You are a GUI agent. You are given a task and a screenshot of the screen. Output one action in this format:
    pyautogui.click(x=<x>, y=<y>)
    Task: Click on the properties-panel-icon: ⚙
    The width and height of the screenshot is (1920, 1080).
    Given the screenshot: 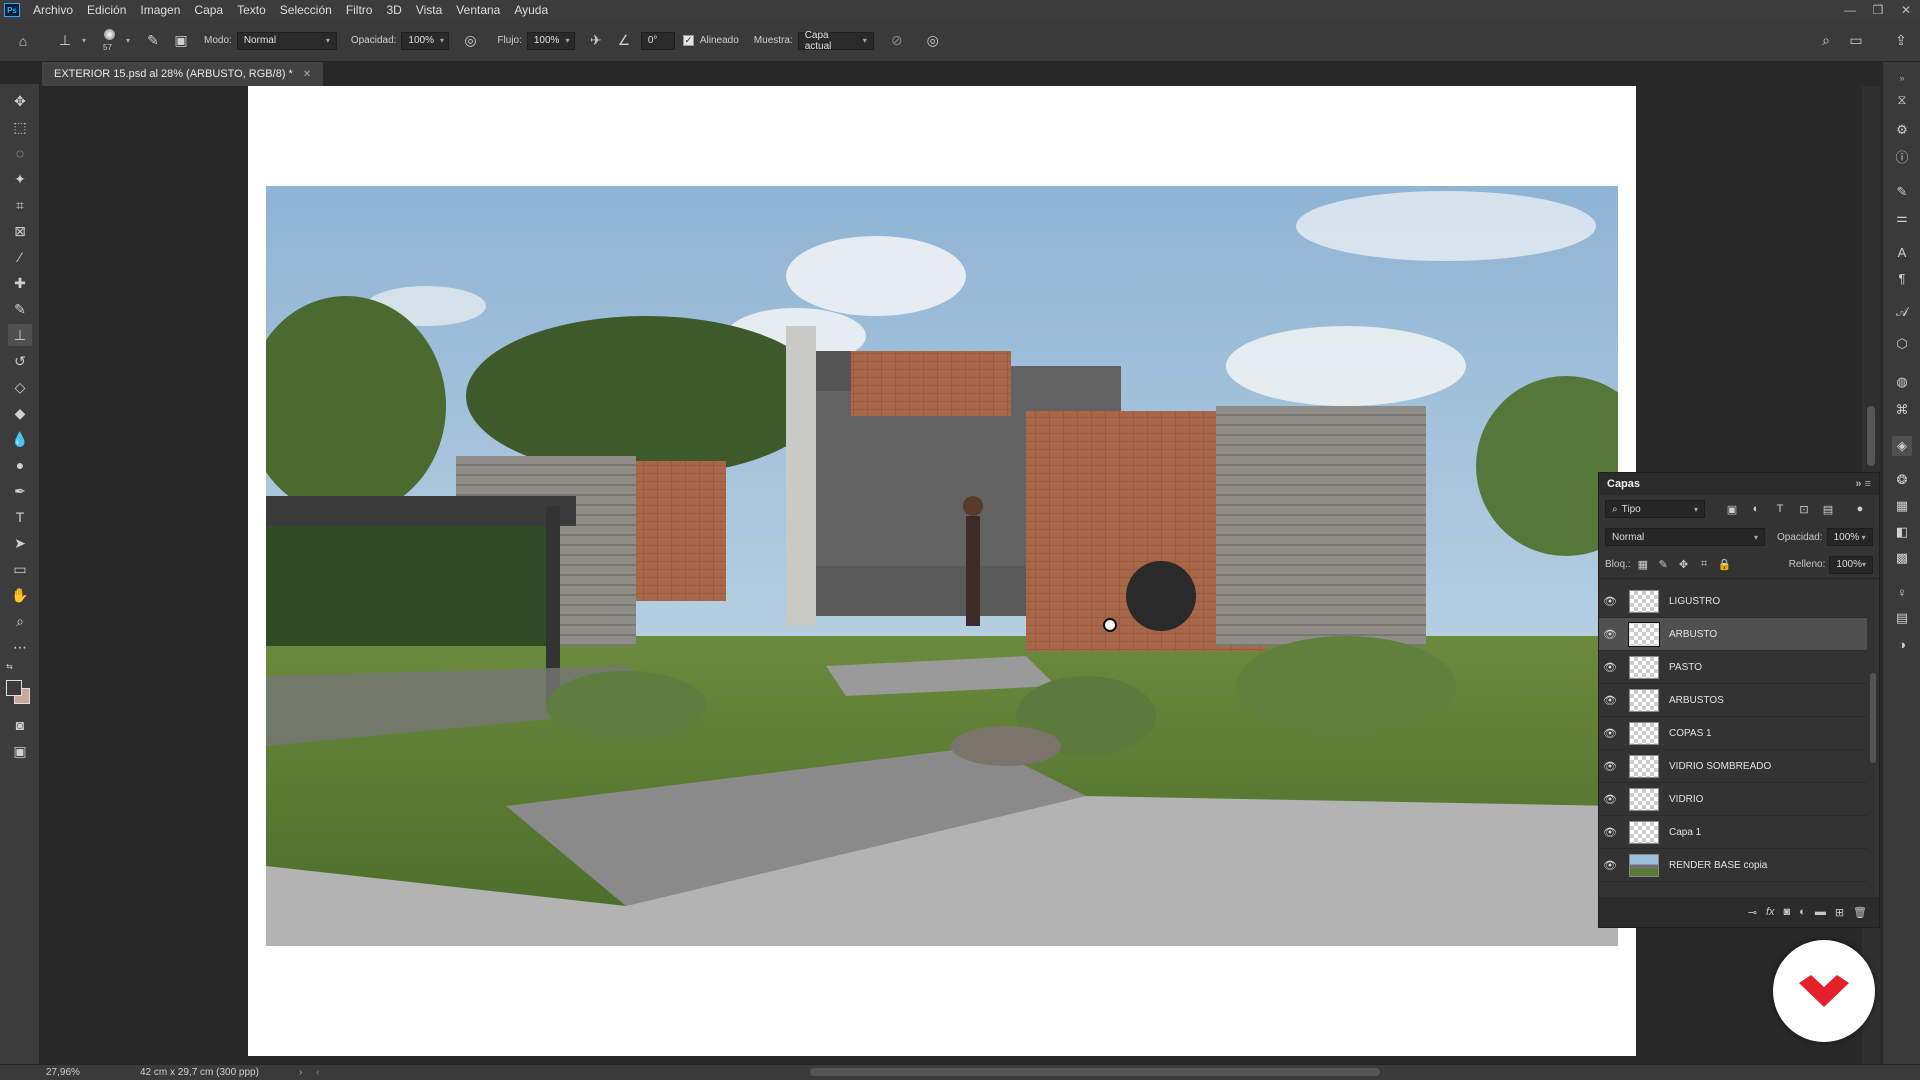 What is the action you would take?
    pyautogui.click(x=1902, y=130)
    